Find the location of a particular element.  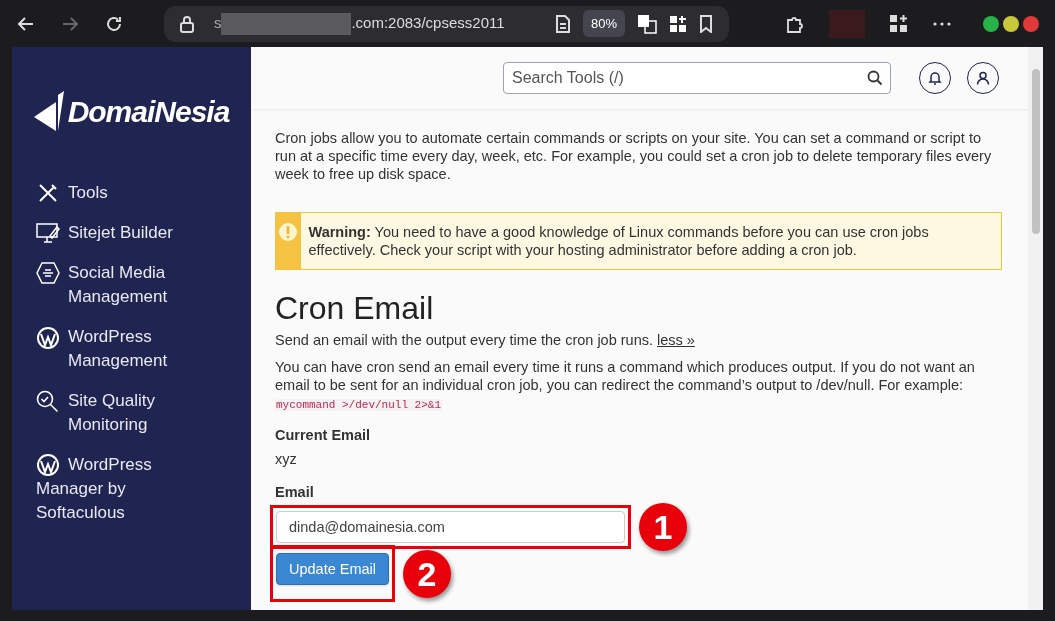

less-link: less » is located at coordinates (676, 340).